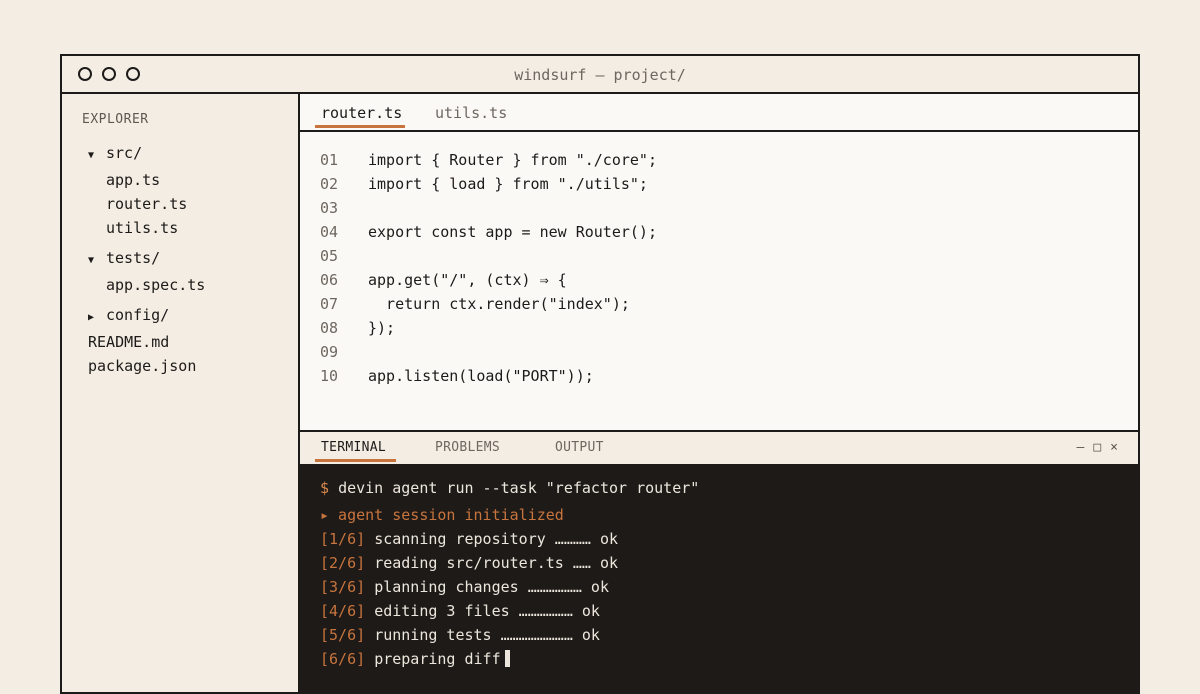  Describe the element at coordinates (719, 280) in the screenshot. I see `code-line: 06 app.get("/", (ctx) ⇒ {` at that location.